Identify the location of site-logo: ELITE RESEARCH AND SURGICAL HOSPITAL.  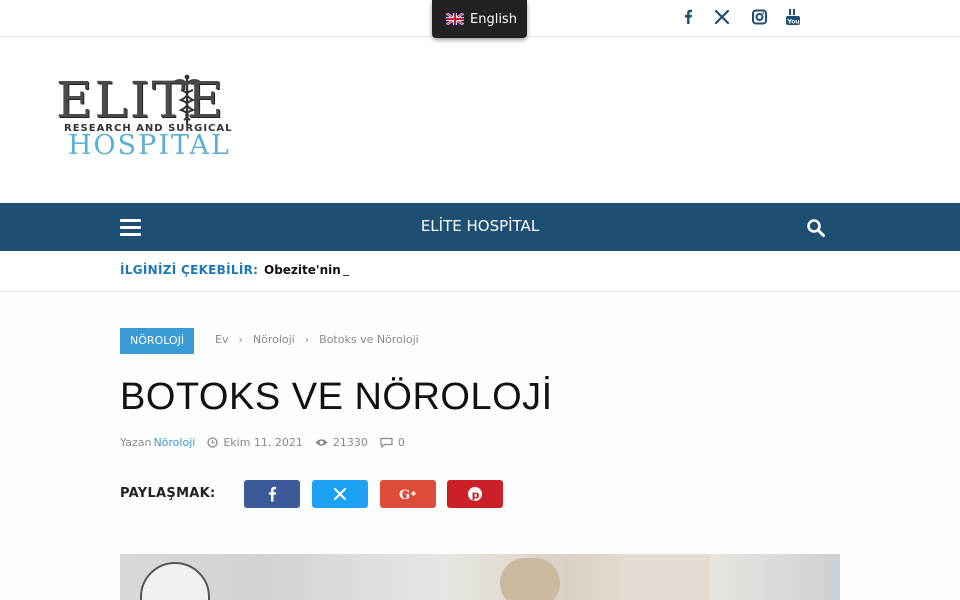
(157, 118).